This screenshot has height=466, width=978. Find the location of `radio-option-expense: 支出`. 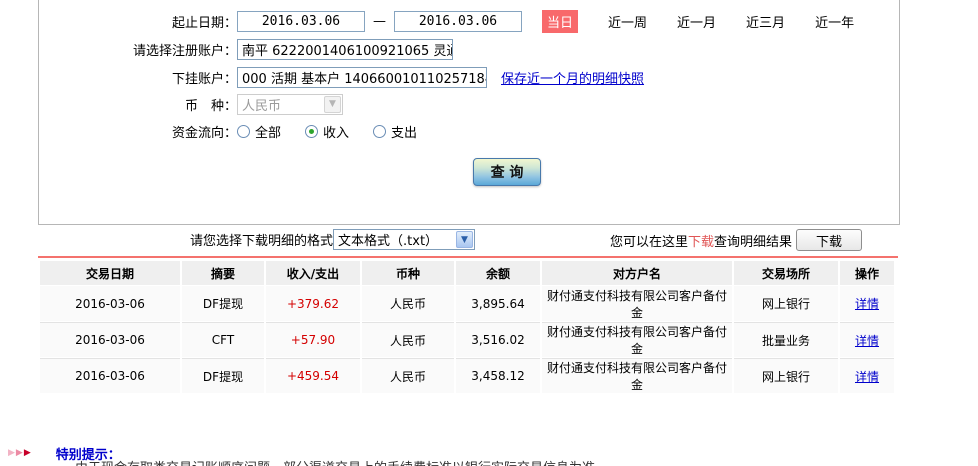

radio-option-expense: 支出 is located at coordinates (395, 131).